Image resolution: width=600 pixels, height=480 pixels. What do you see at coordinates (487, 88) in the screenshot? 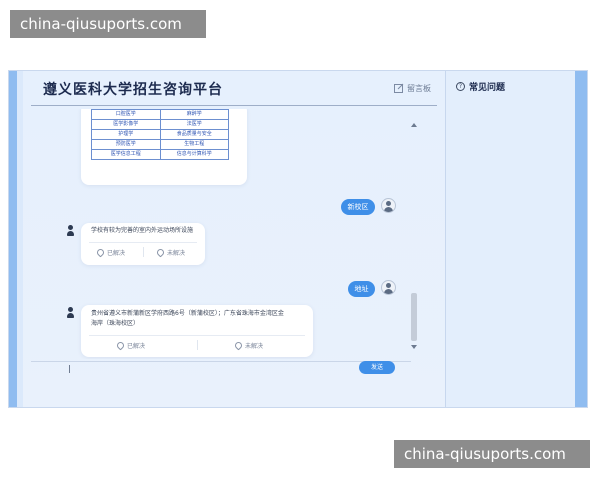
I see `faq-title: 常见问题` at bounding box center [487, 88].